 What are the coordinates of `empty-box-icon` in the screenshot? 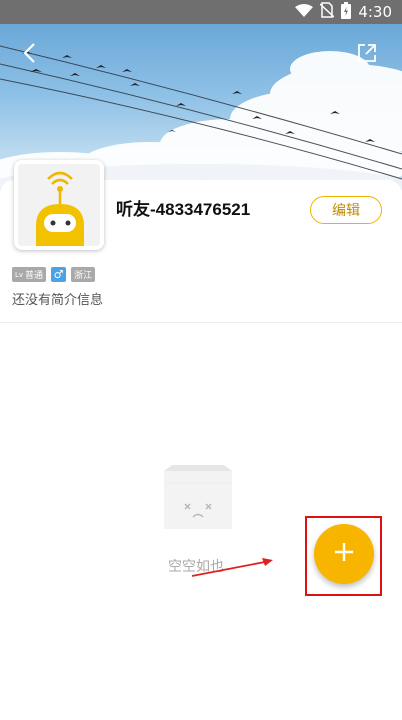 It's located at (198, 498).